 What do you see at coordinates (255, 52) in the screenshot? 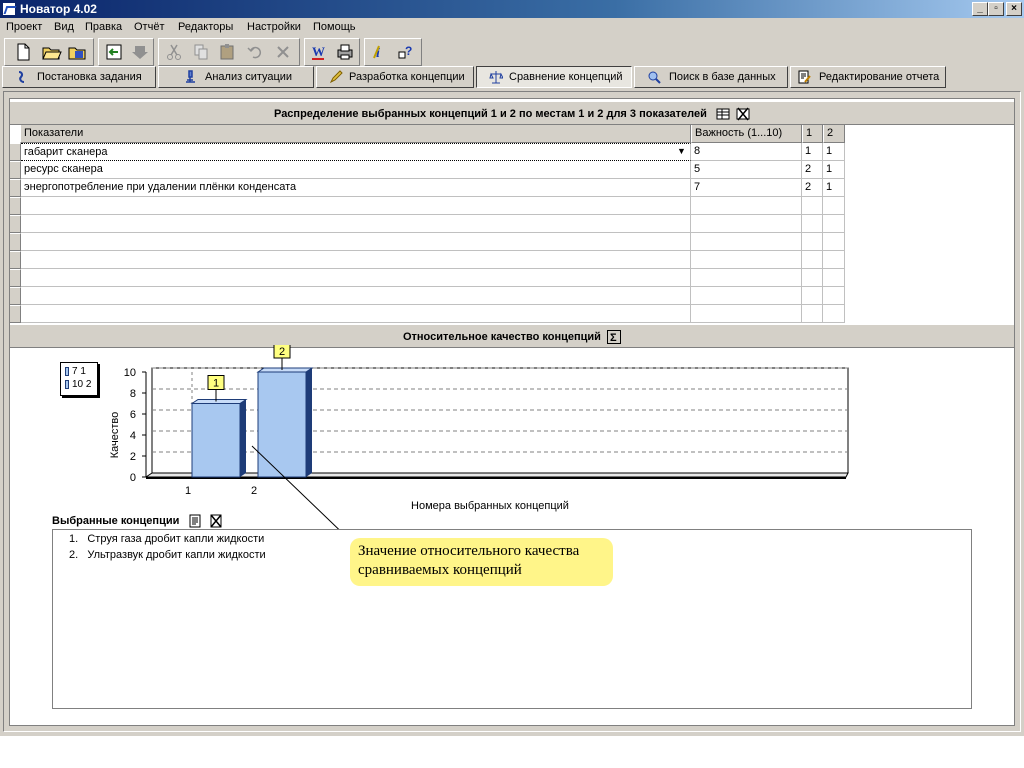
I see `undo-icon` at bounding box center [255, 52].